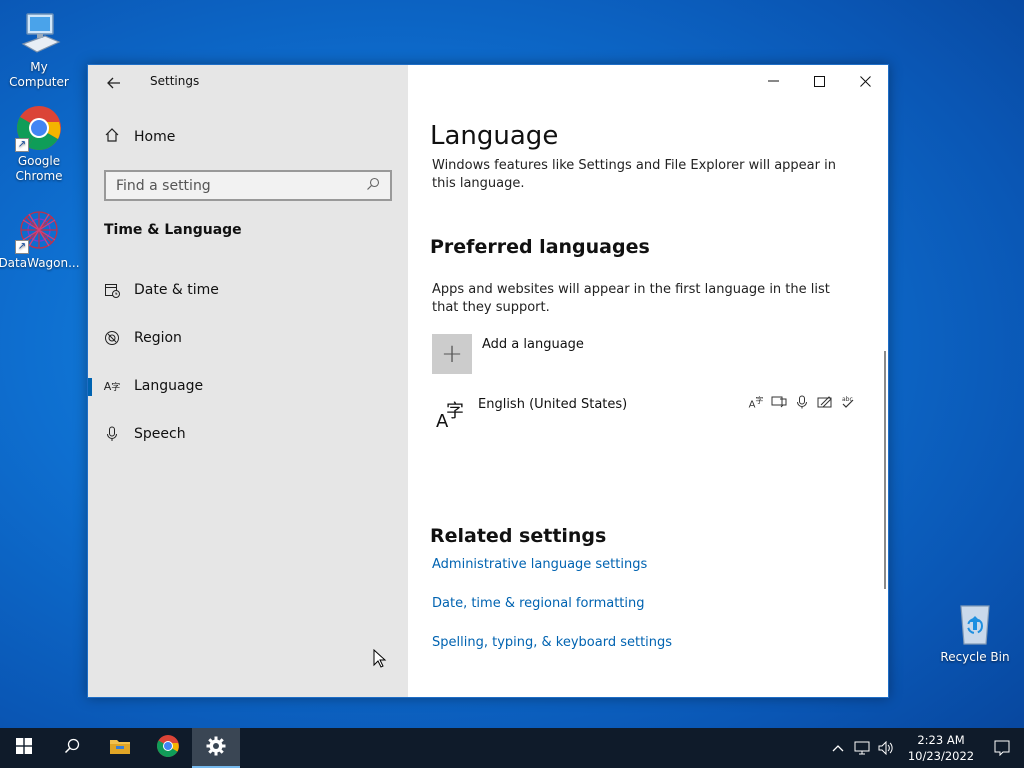 Image resolution: width=1024 pixels, height=768 pixels. Describe the element at coordinates (494, 136) in the screenshot. I see `page-title: Language` at that location.